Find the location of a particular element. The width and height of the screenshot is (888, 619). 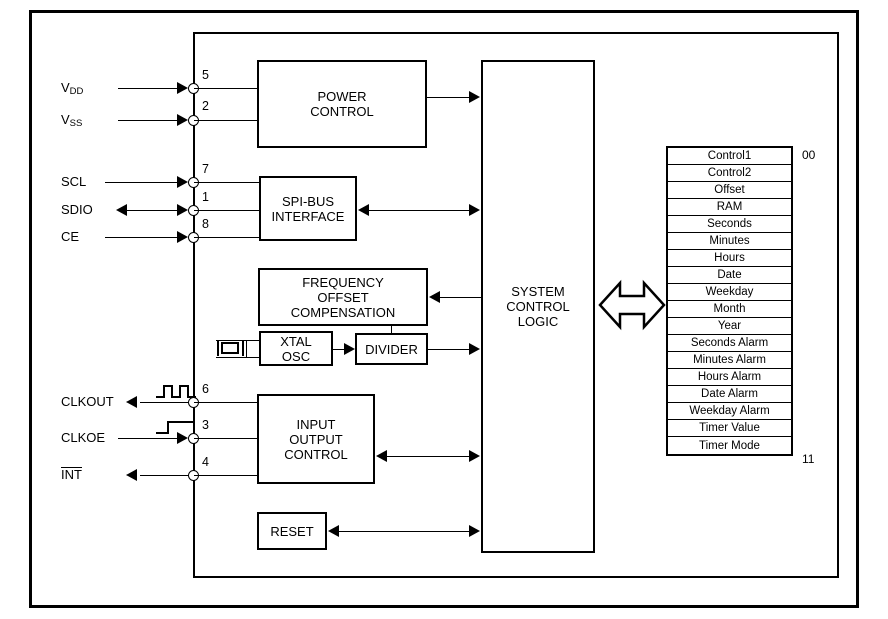

arrow-clkout-out is located at coordinates (131, 402).